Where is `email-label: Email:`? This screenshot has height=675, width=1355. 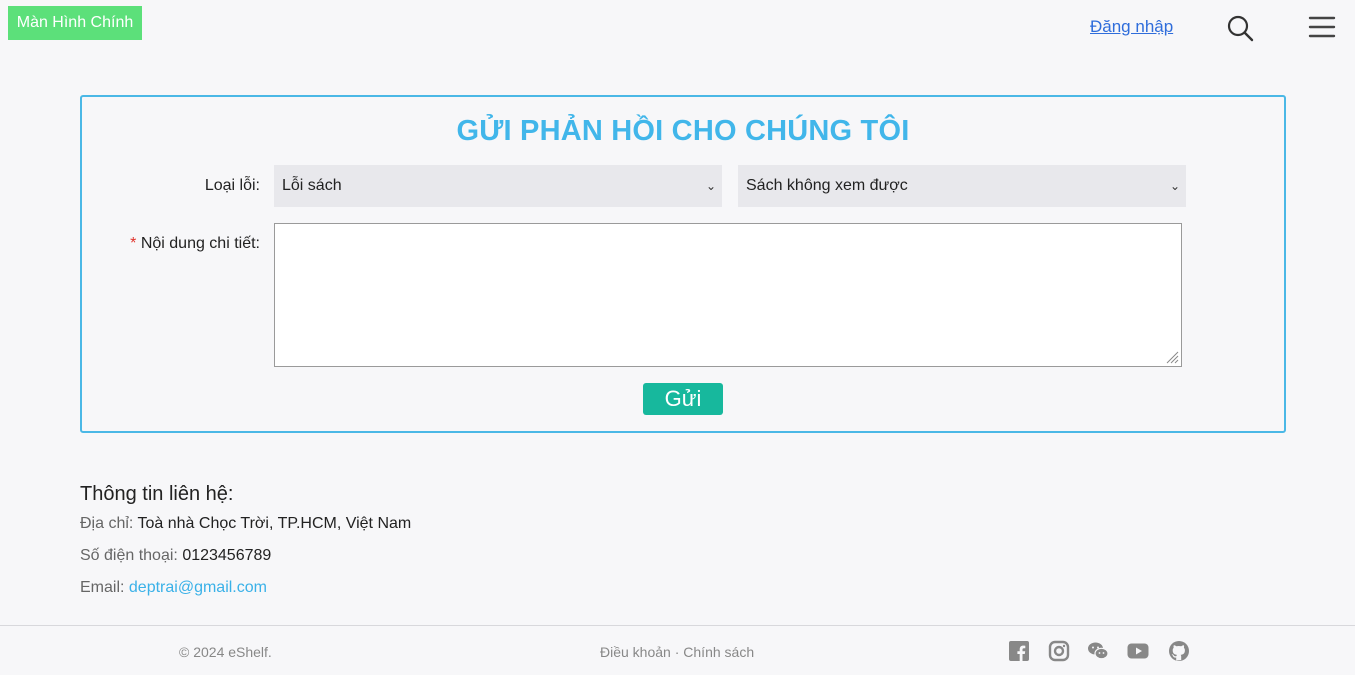
email-label: Email: is located at coordinates (102, 587).